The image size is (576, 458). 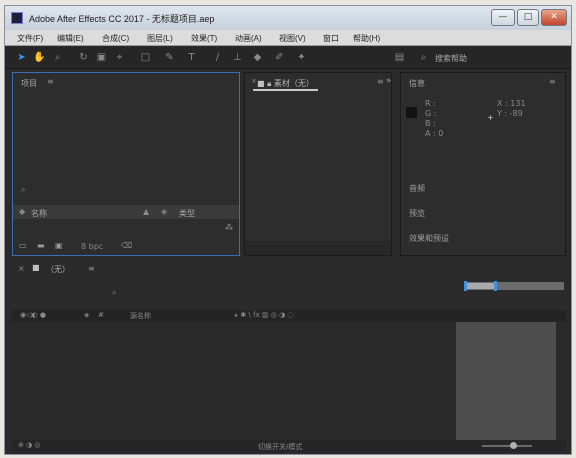 I want to click on footage-tab: ■ 🔒︎ 素材（无）, so click(x=285, y=82).